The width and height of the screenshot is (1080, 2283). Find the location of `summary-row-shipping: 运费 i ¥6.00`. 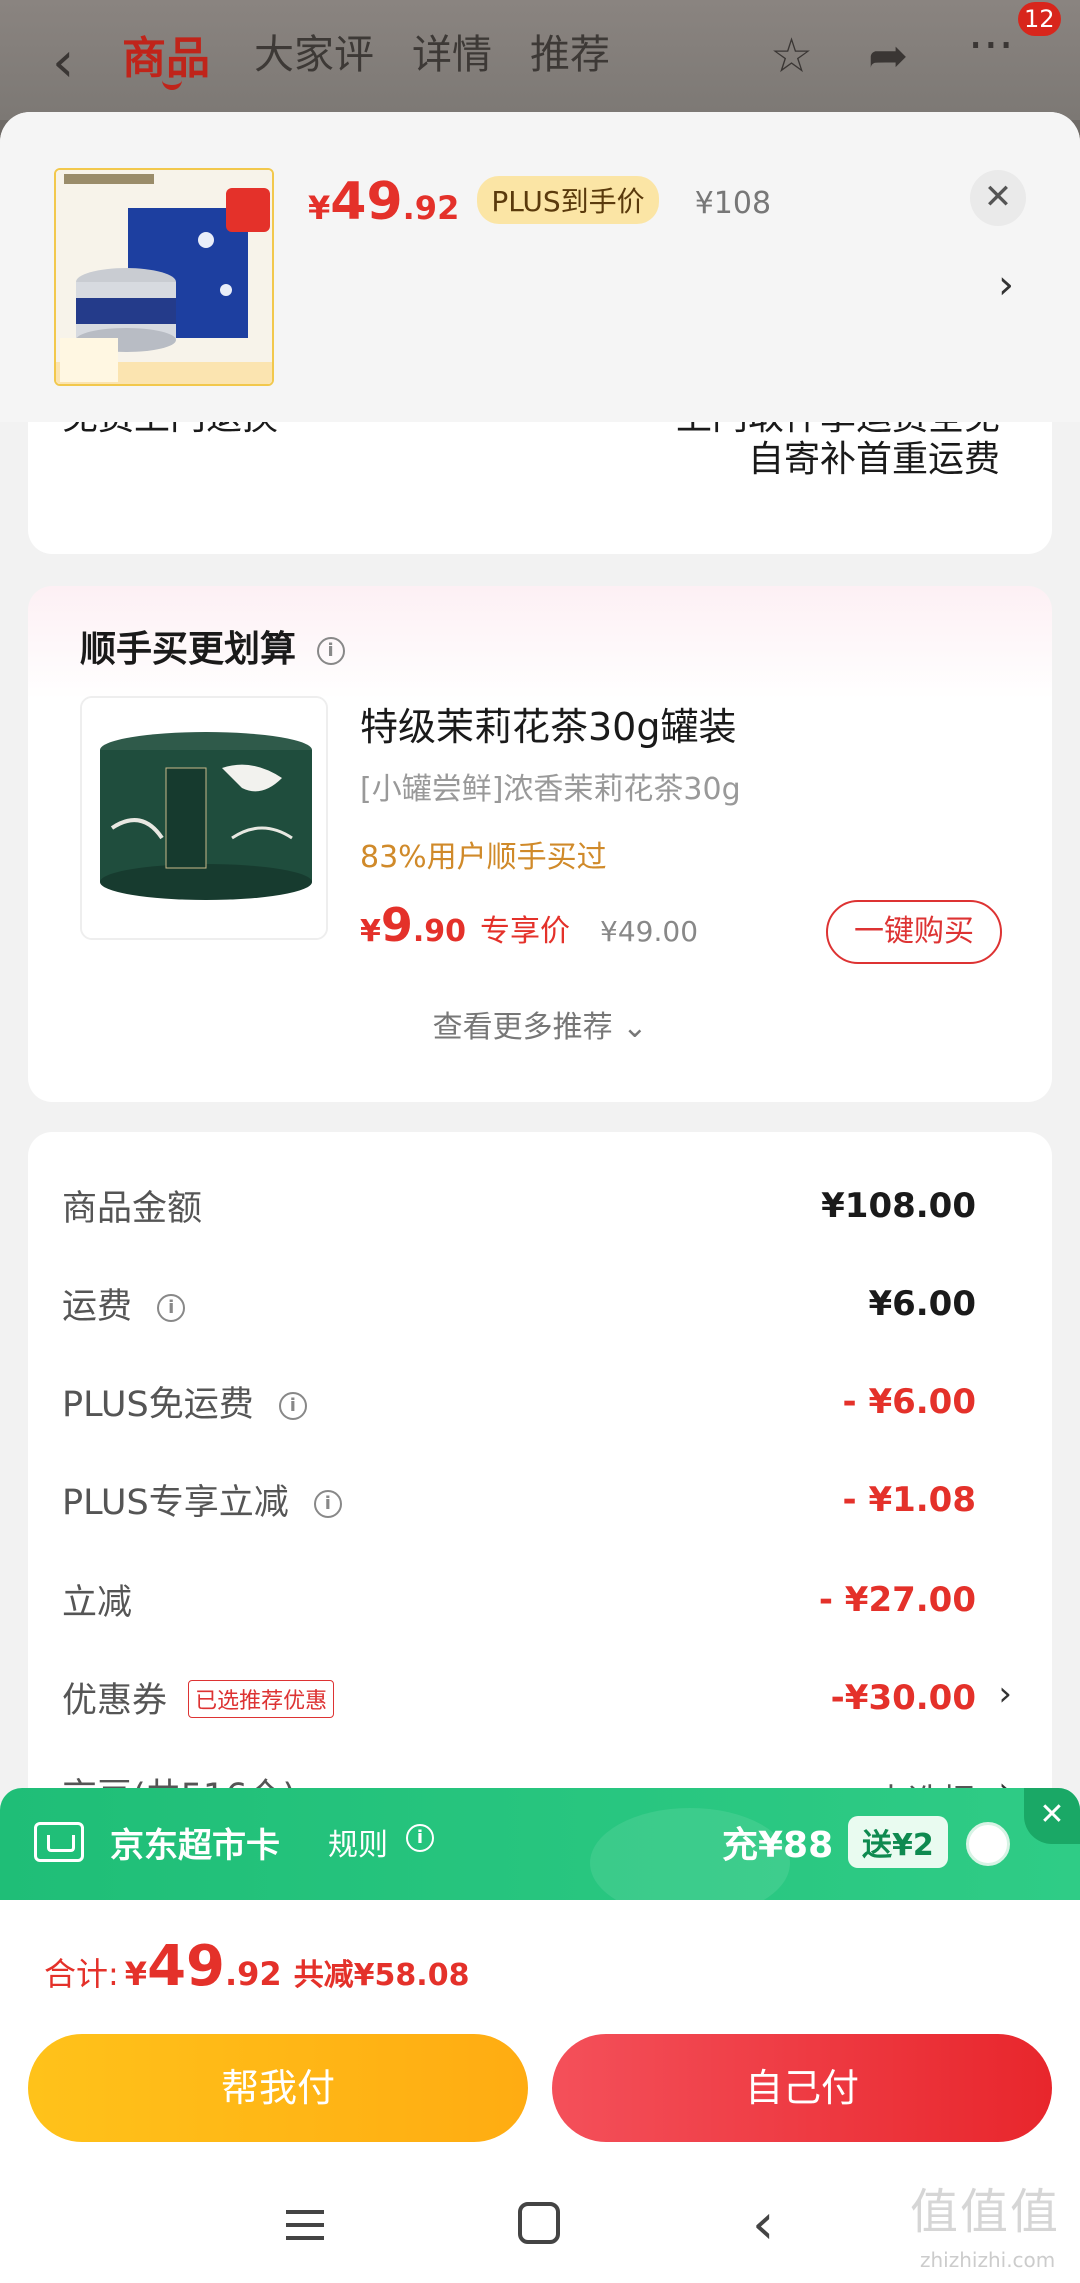

summary-row-shipping: 运费 i ¥6.00 is located at coordinates (540, 1308).